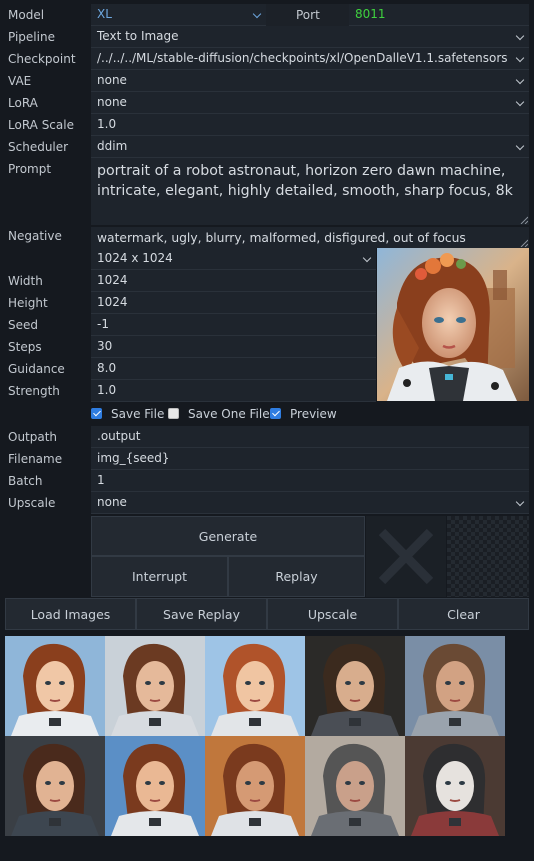 The image size is (534, 861). Describe the element at coordinates (173, 413) in the screenshot. I see `save-one-file-checkbox` at that location.